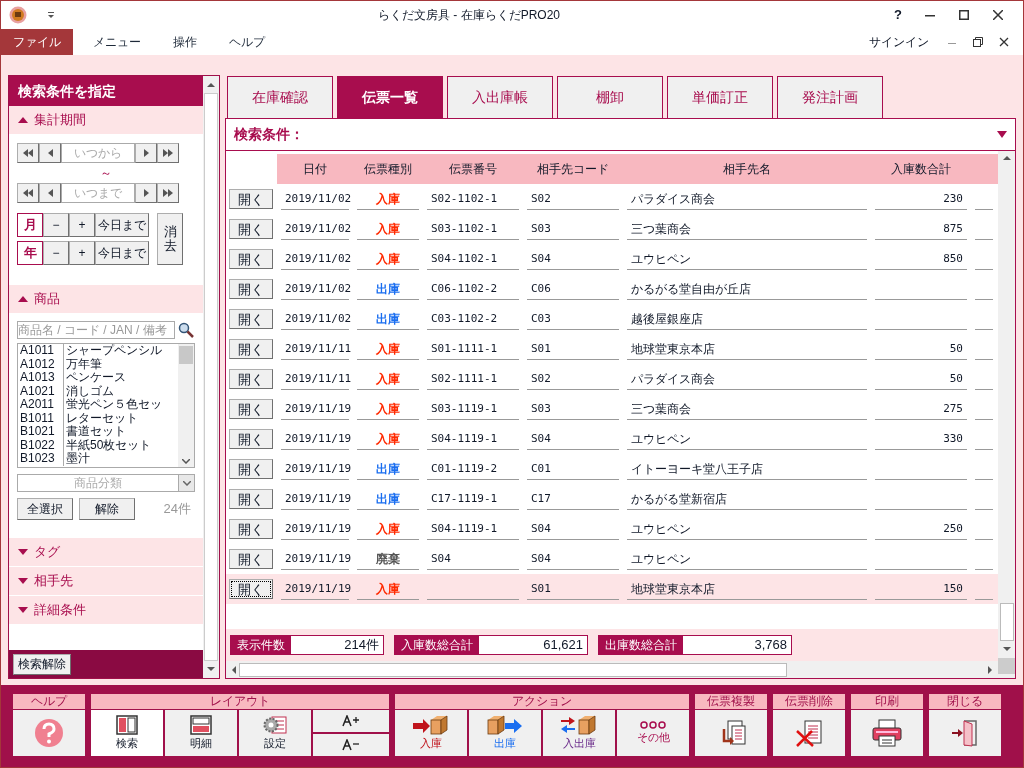  Describe the element at coordinates (106, 610) in the screenshot. I see `section-header: 詳細条件` at that location.